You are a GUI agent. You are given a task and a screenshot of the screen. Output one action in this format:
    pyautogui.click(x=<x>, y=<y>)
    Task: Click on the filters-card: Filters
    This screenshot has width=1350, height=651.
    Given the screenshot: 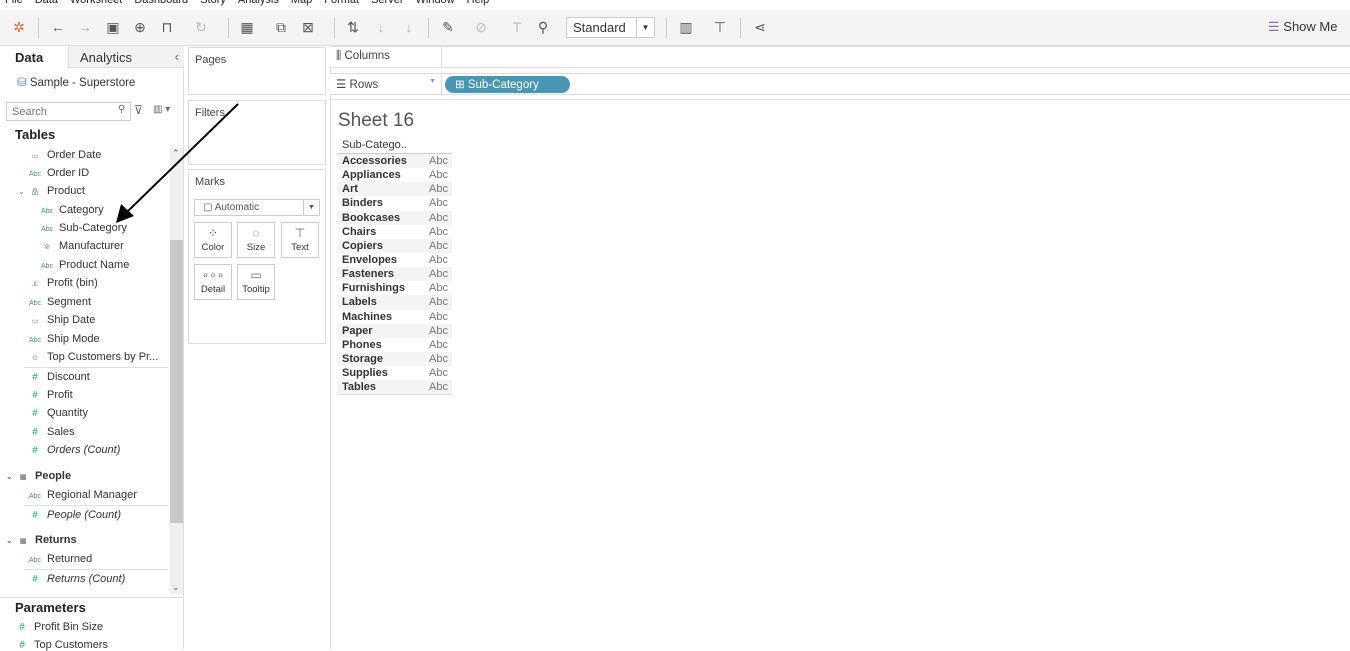 What is the action you would take?
    pyautogui.click(x=257, y=132)
    